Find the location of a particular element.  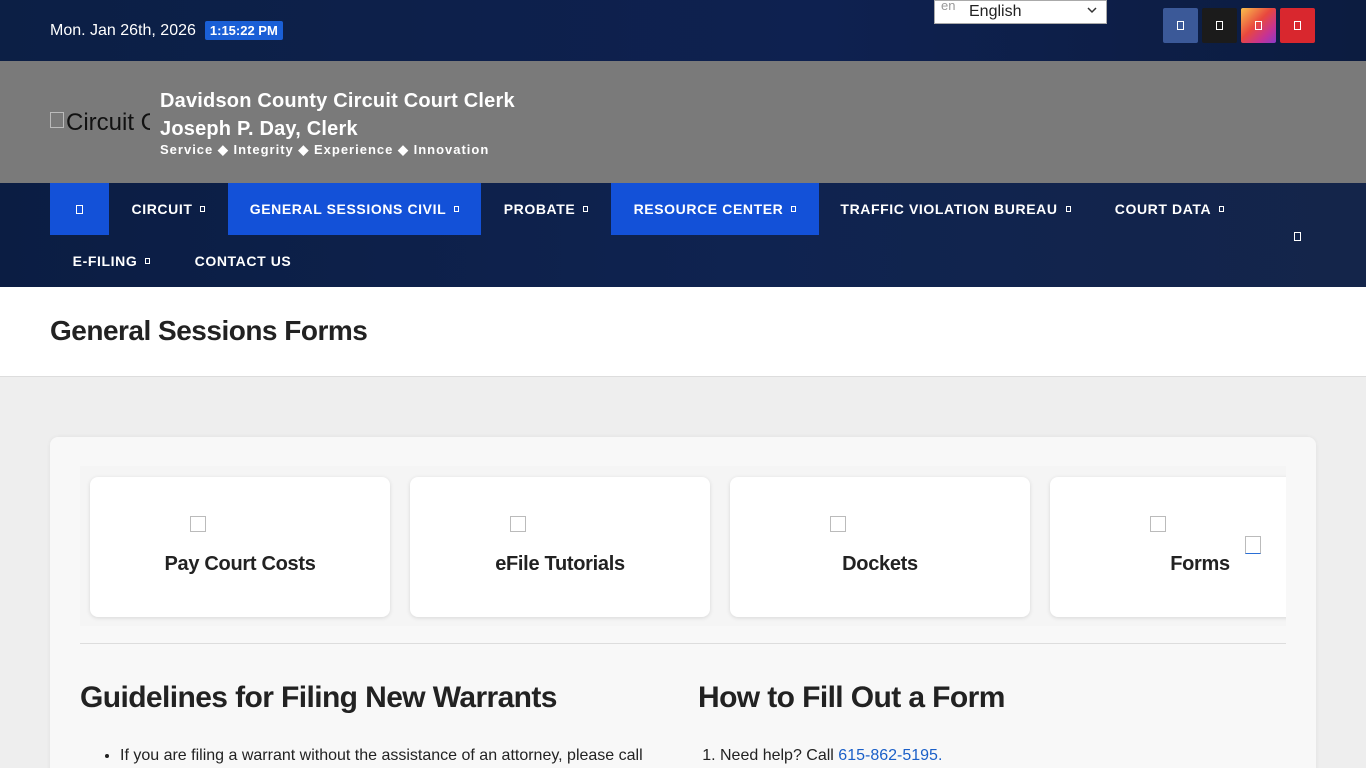

language-select: en English is located at coordinates (1020, 12).